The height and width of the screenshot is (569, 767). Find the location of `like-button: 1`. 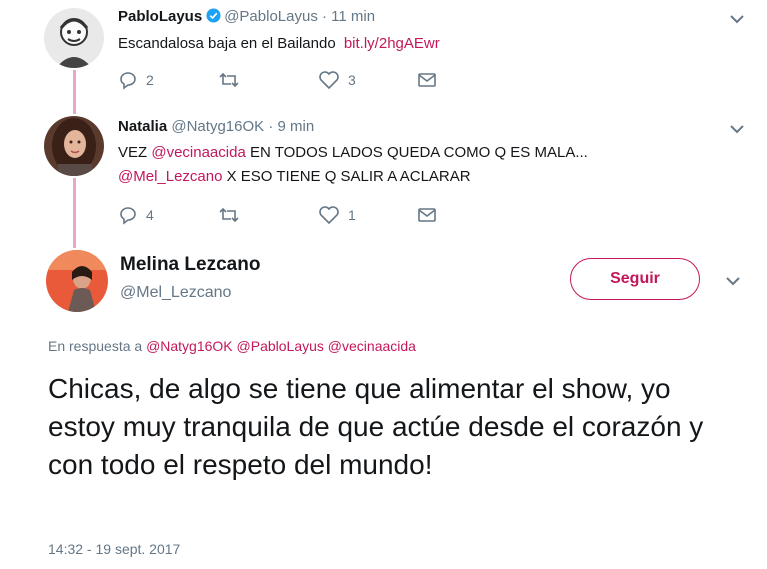

like-button: 1 is located at coordinates (337, 215).